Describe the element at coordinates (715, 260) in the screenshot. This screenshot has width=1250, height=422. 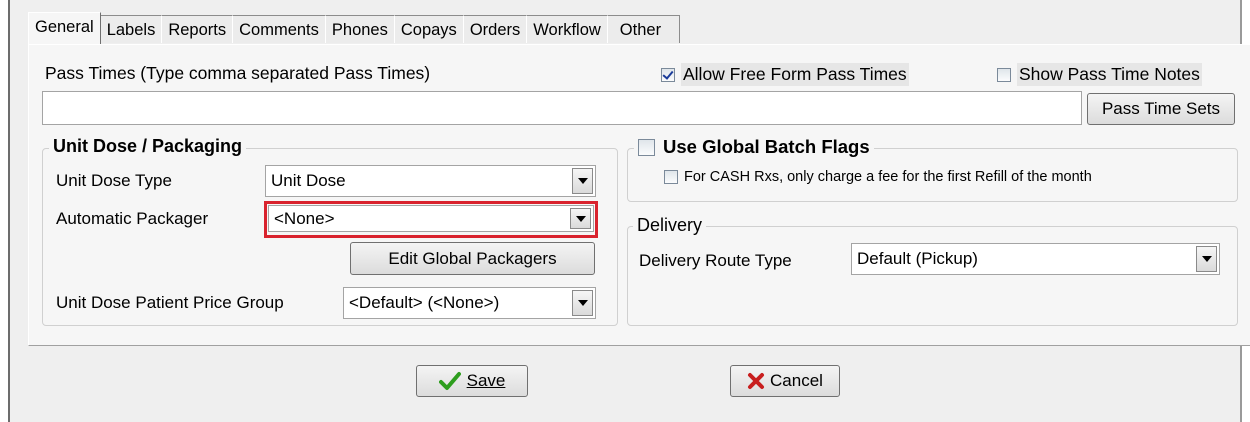
I see `delivery-route-type-label: Delivery Route Type` at that location.